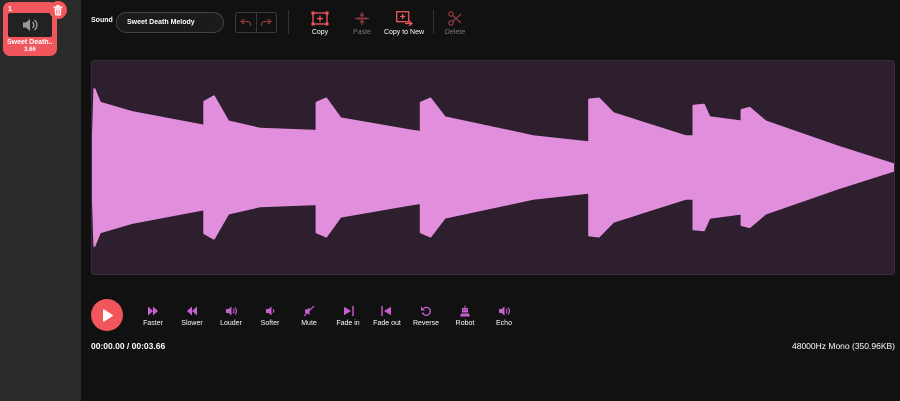  Describe the element at coordinates (843, 346) in the screenshot. I see `sound-info: 48000Hz Mono (350.96KB)` at that location.